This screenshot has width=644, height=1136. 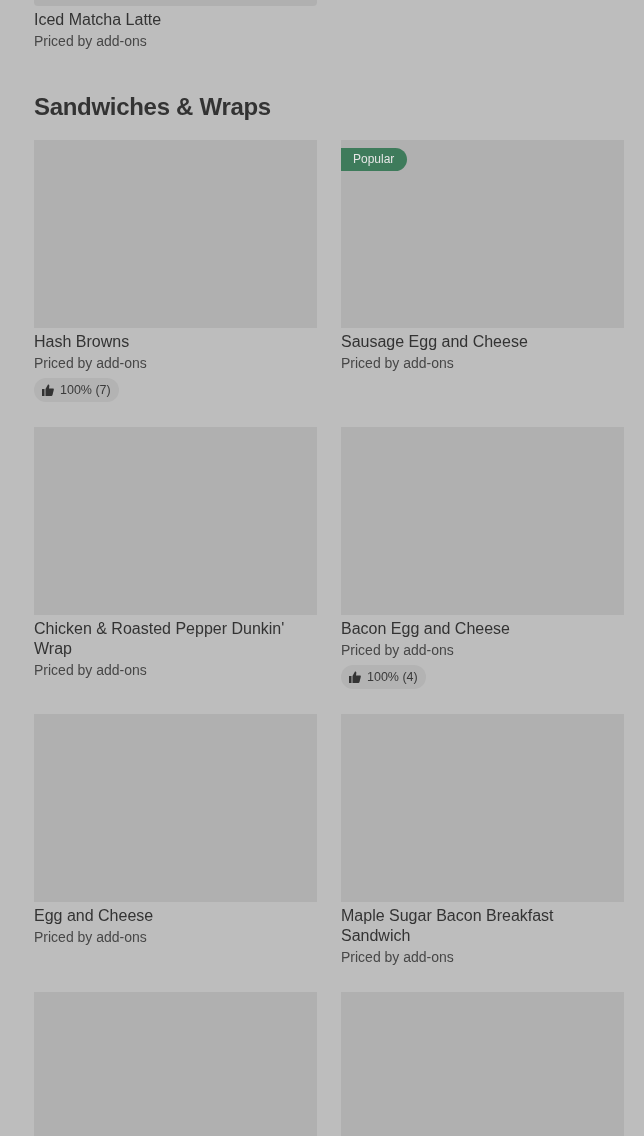 What do you see at coordinates (448, 926) in the screenshot?
I see `item-name: Maple Sugar Bacon Breakfast Sandwich` at bounding box center [448, 926].